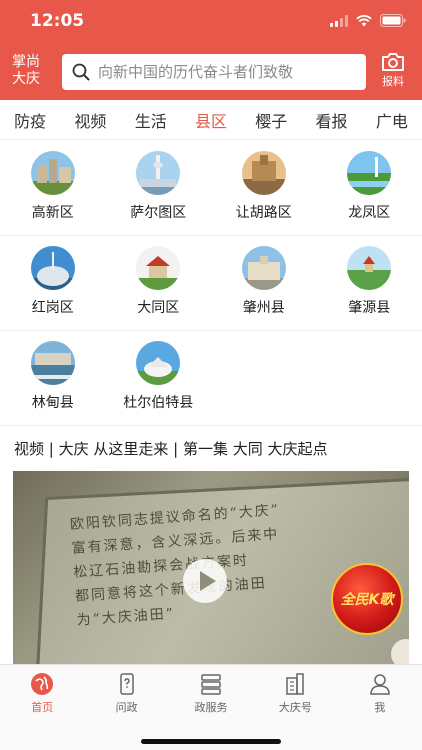 The image size is (422, 750). I want to click on district-item-ranghulu: 让胡路区, so click(264, 188).